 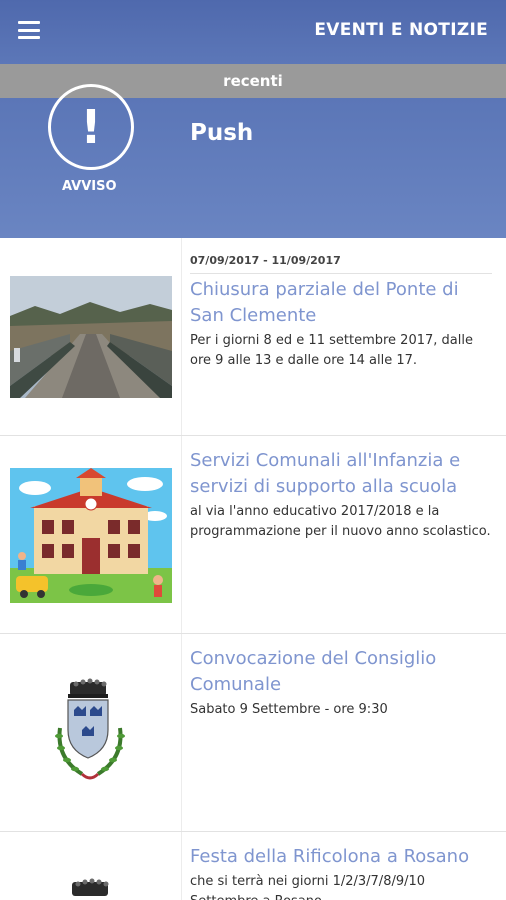 I want to click on app-bar: EVENTI E NOTIZIE, so click(x=253, y=32).